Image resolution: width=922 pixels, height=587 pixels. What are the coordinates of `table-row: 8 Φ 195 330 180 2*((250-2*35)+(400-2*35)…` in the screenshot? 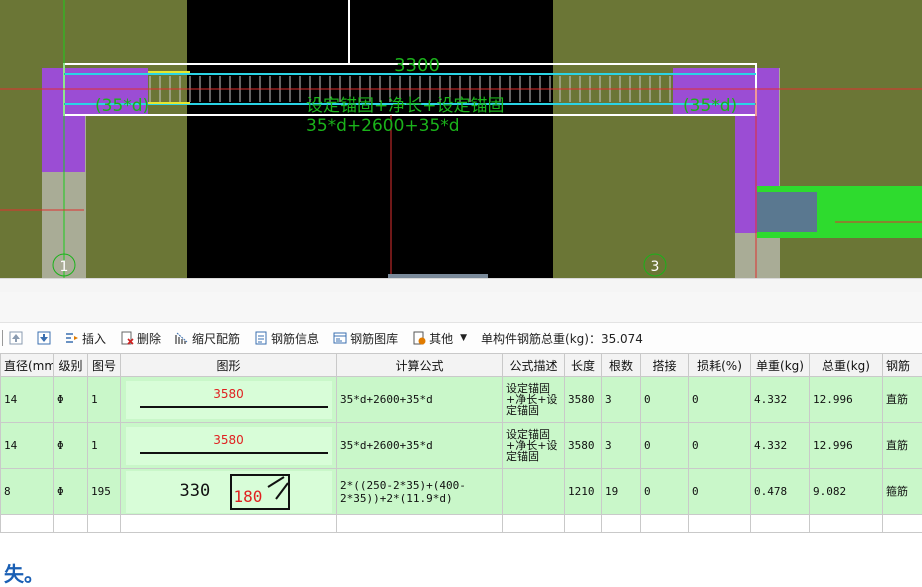 It's located at (461, 492).